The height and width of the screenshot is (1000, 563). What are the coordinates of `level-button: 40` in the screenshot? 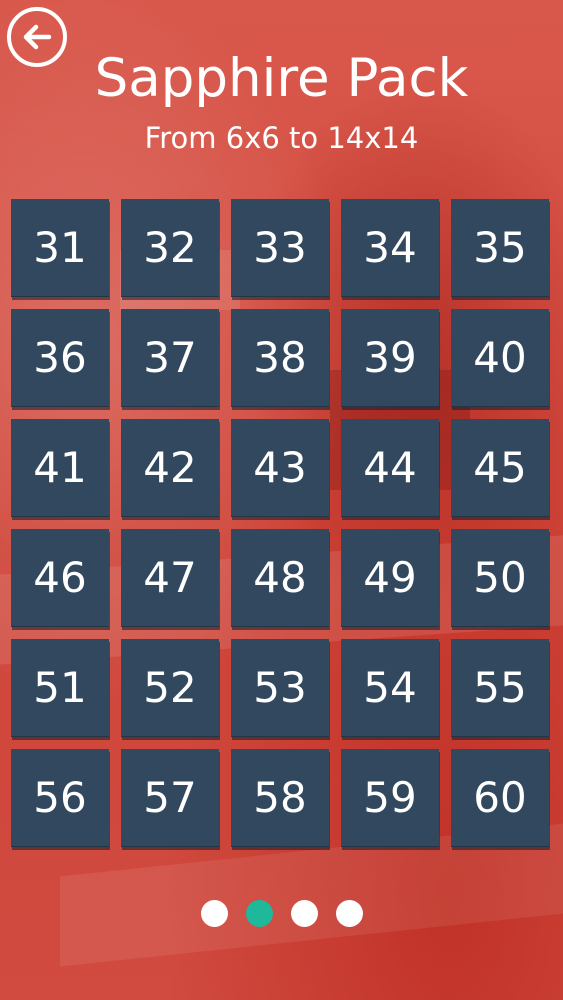 It's located at (500, 358).